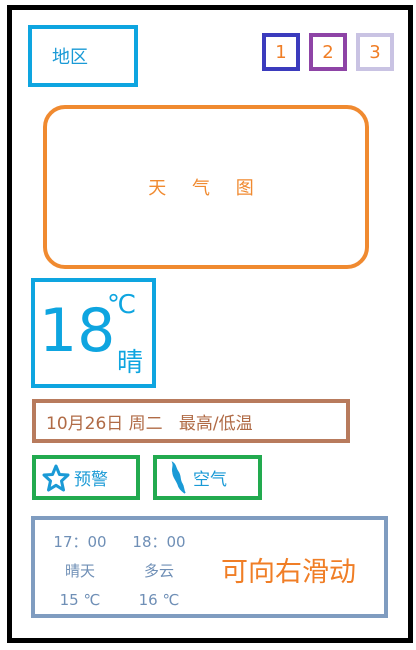 This screenshot has height=650, width=416. What do you see at coordinates (159, 542) in the screenshot?
I see `forecast-time: 18：00` at bounding box center [159, 542].